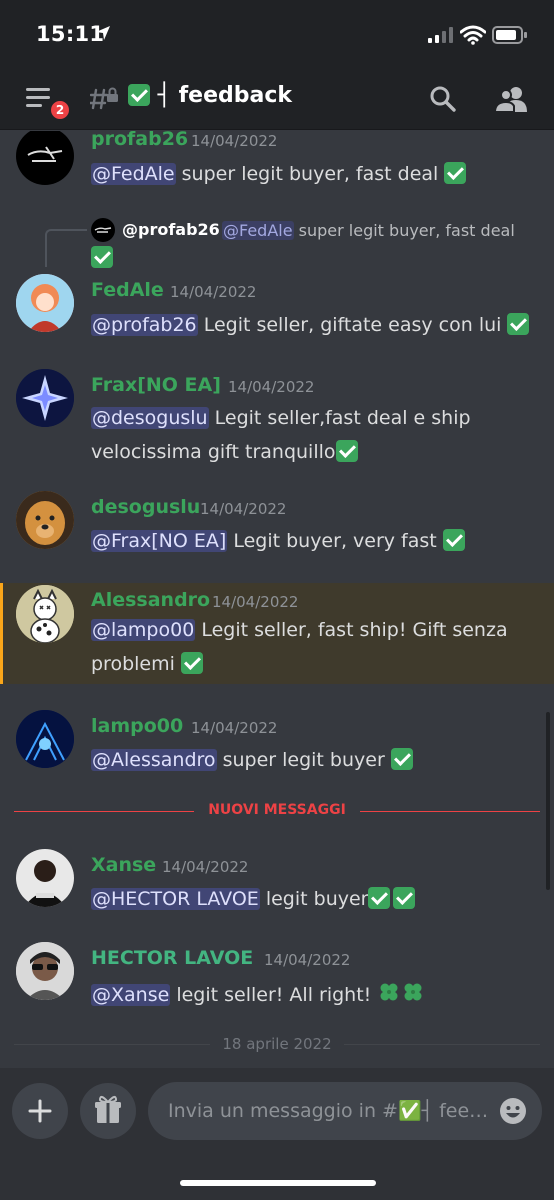 The height and width of the screenshot is (1200, 554). I want to click on search-icon, so click(443, 99).